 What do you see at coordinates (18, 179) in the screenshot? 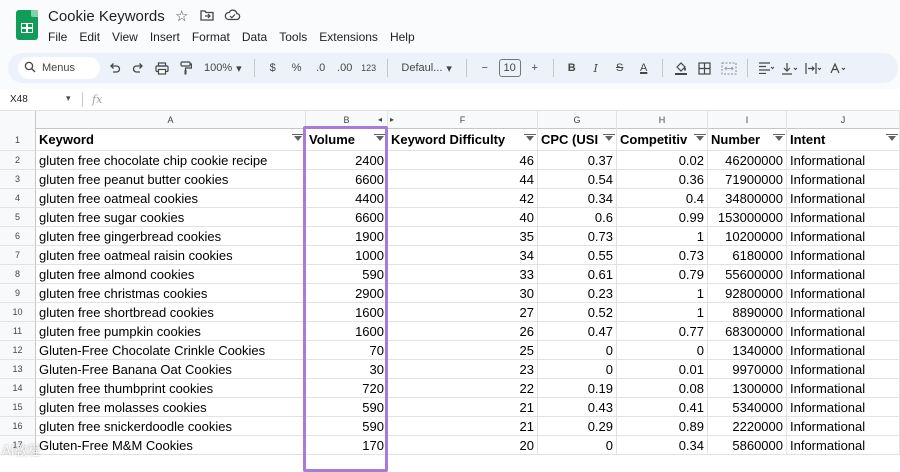
I see `row-header: 3` at bounding box center [18, 179].